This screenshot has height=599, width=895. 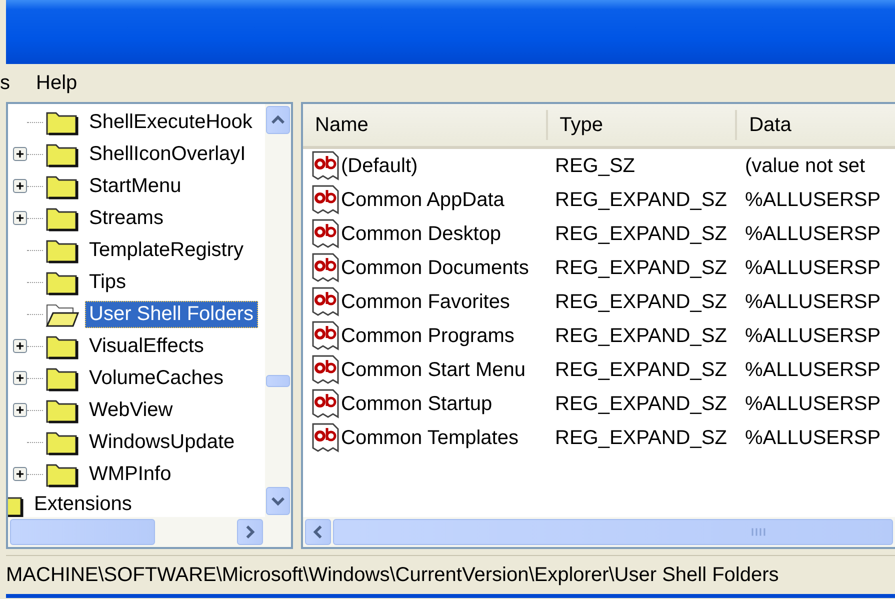 What do you see at coordinates (435, 268) in the screenshot?
I see `value-name: Common Documents` at bounding box center [435, 268].